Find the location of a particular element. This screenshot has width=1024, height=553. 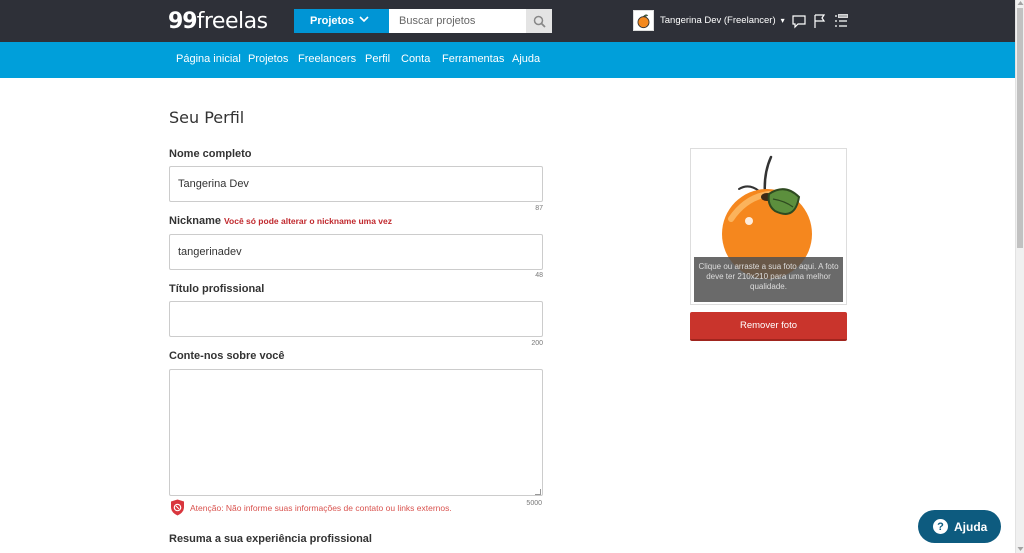

experience-label: Resuma a sua experiência profissional is located at coordinates (270, 539).